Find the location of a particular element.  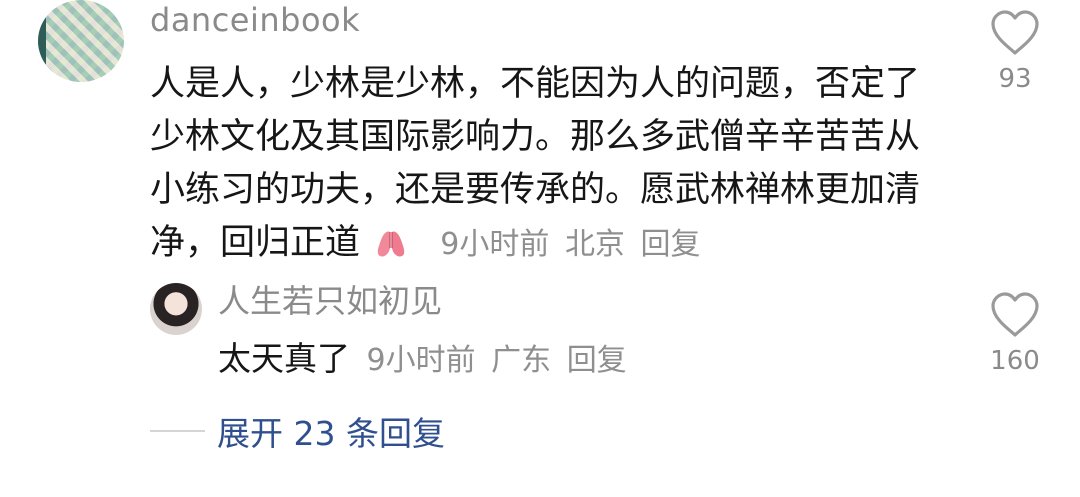

pray-emoji-icon is located at coordinates (391, 247).